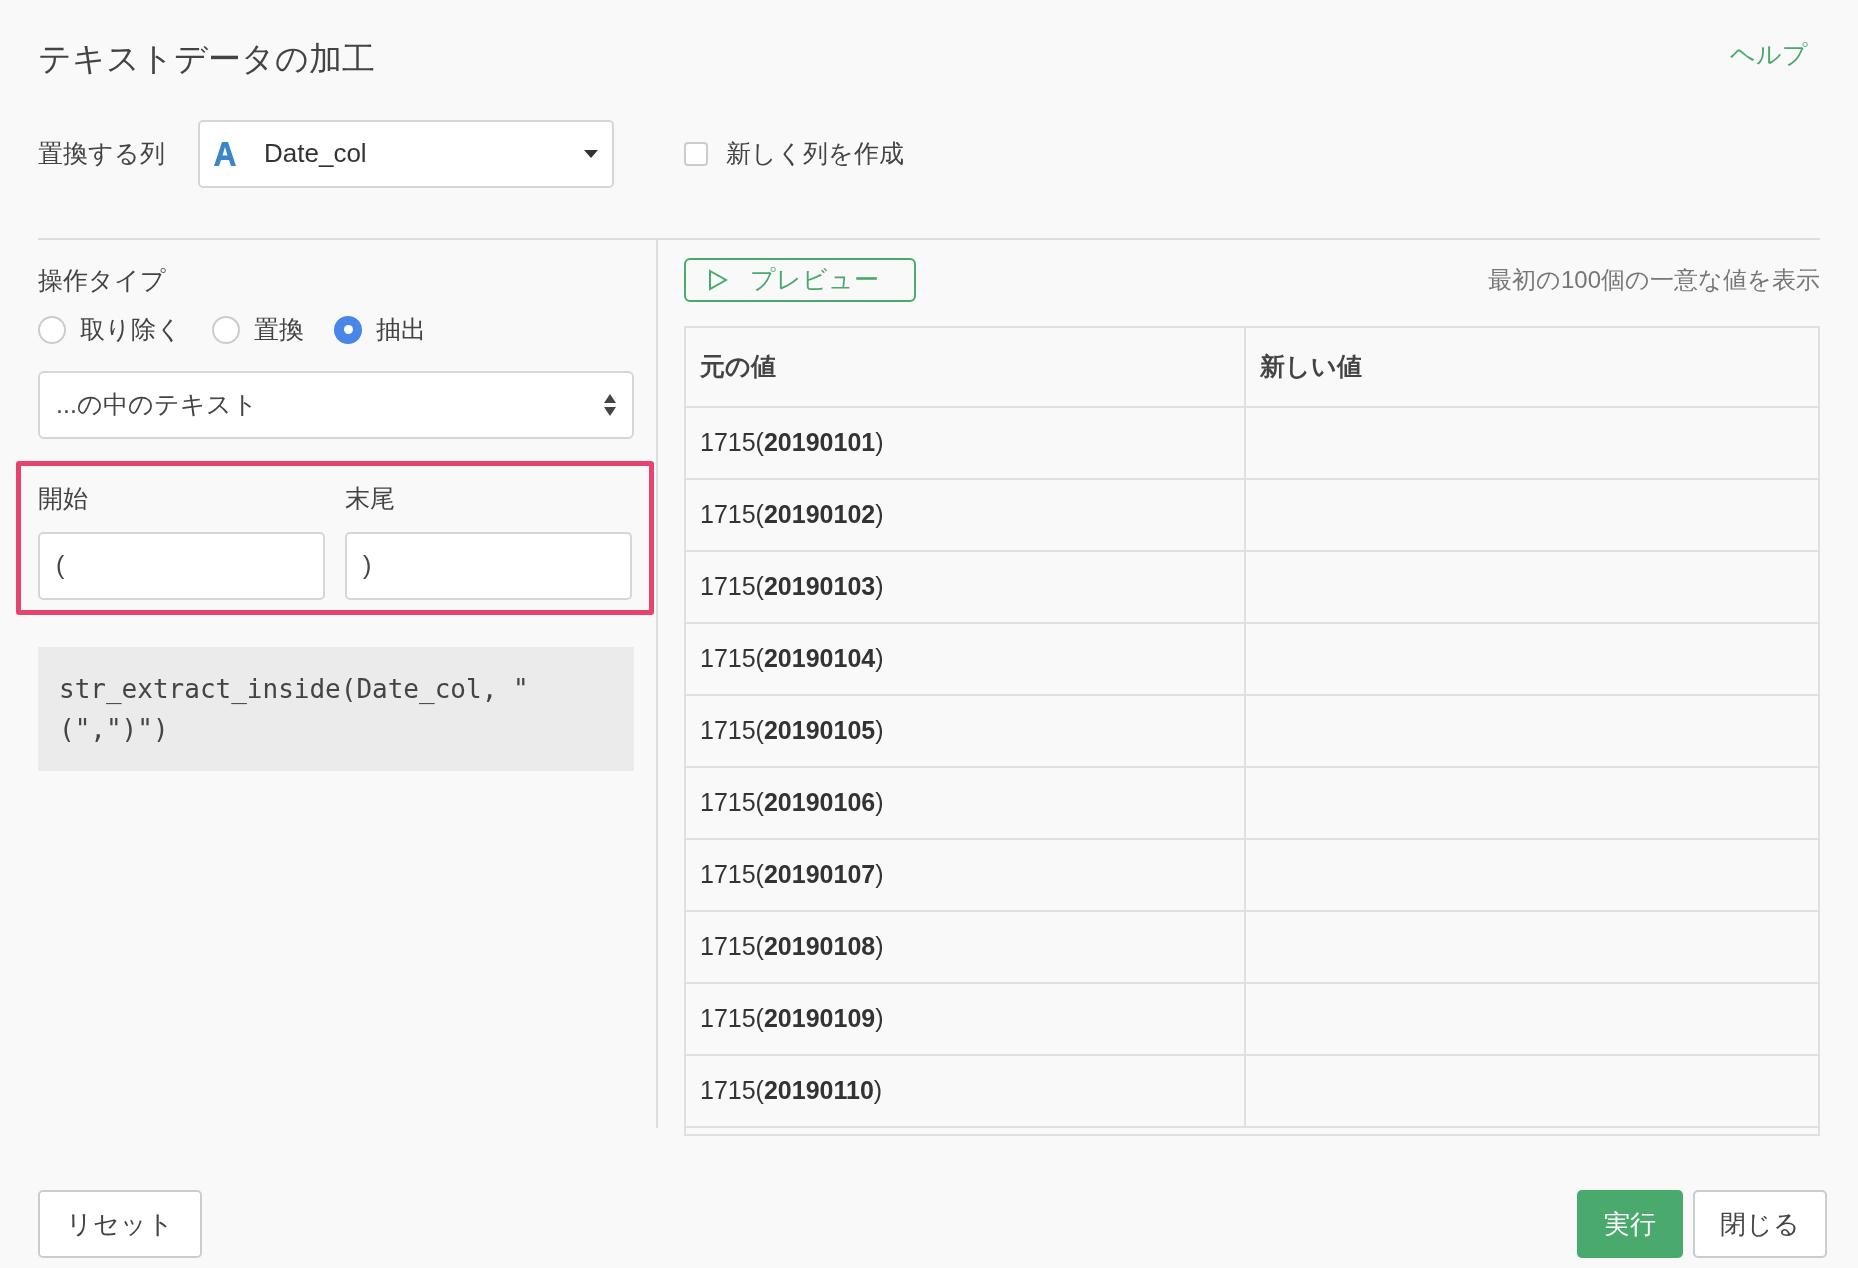 The width and height of the screenshot is (1858, 1268). What do you see at coordinates (591, 153) in the screenshot?
I see `caret-icon` at bounding box center [591, 153].